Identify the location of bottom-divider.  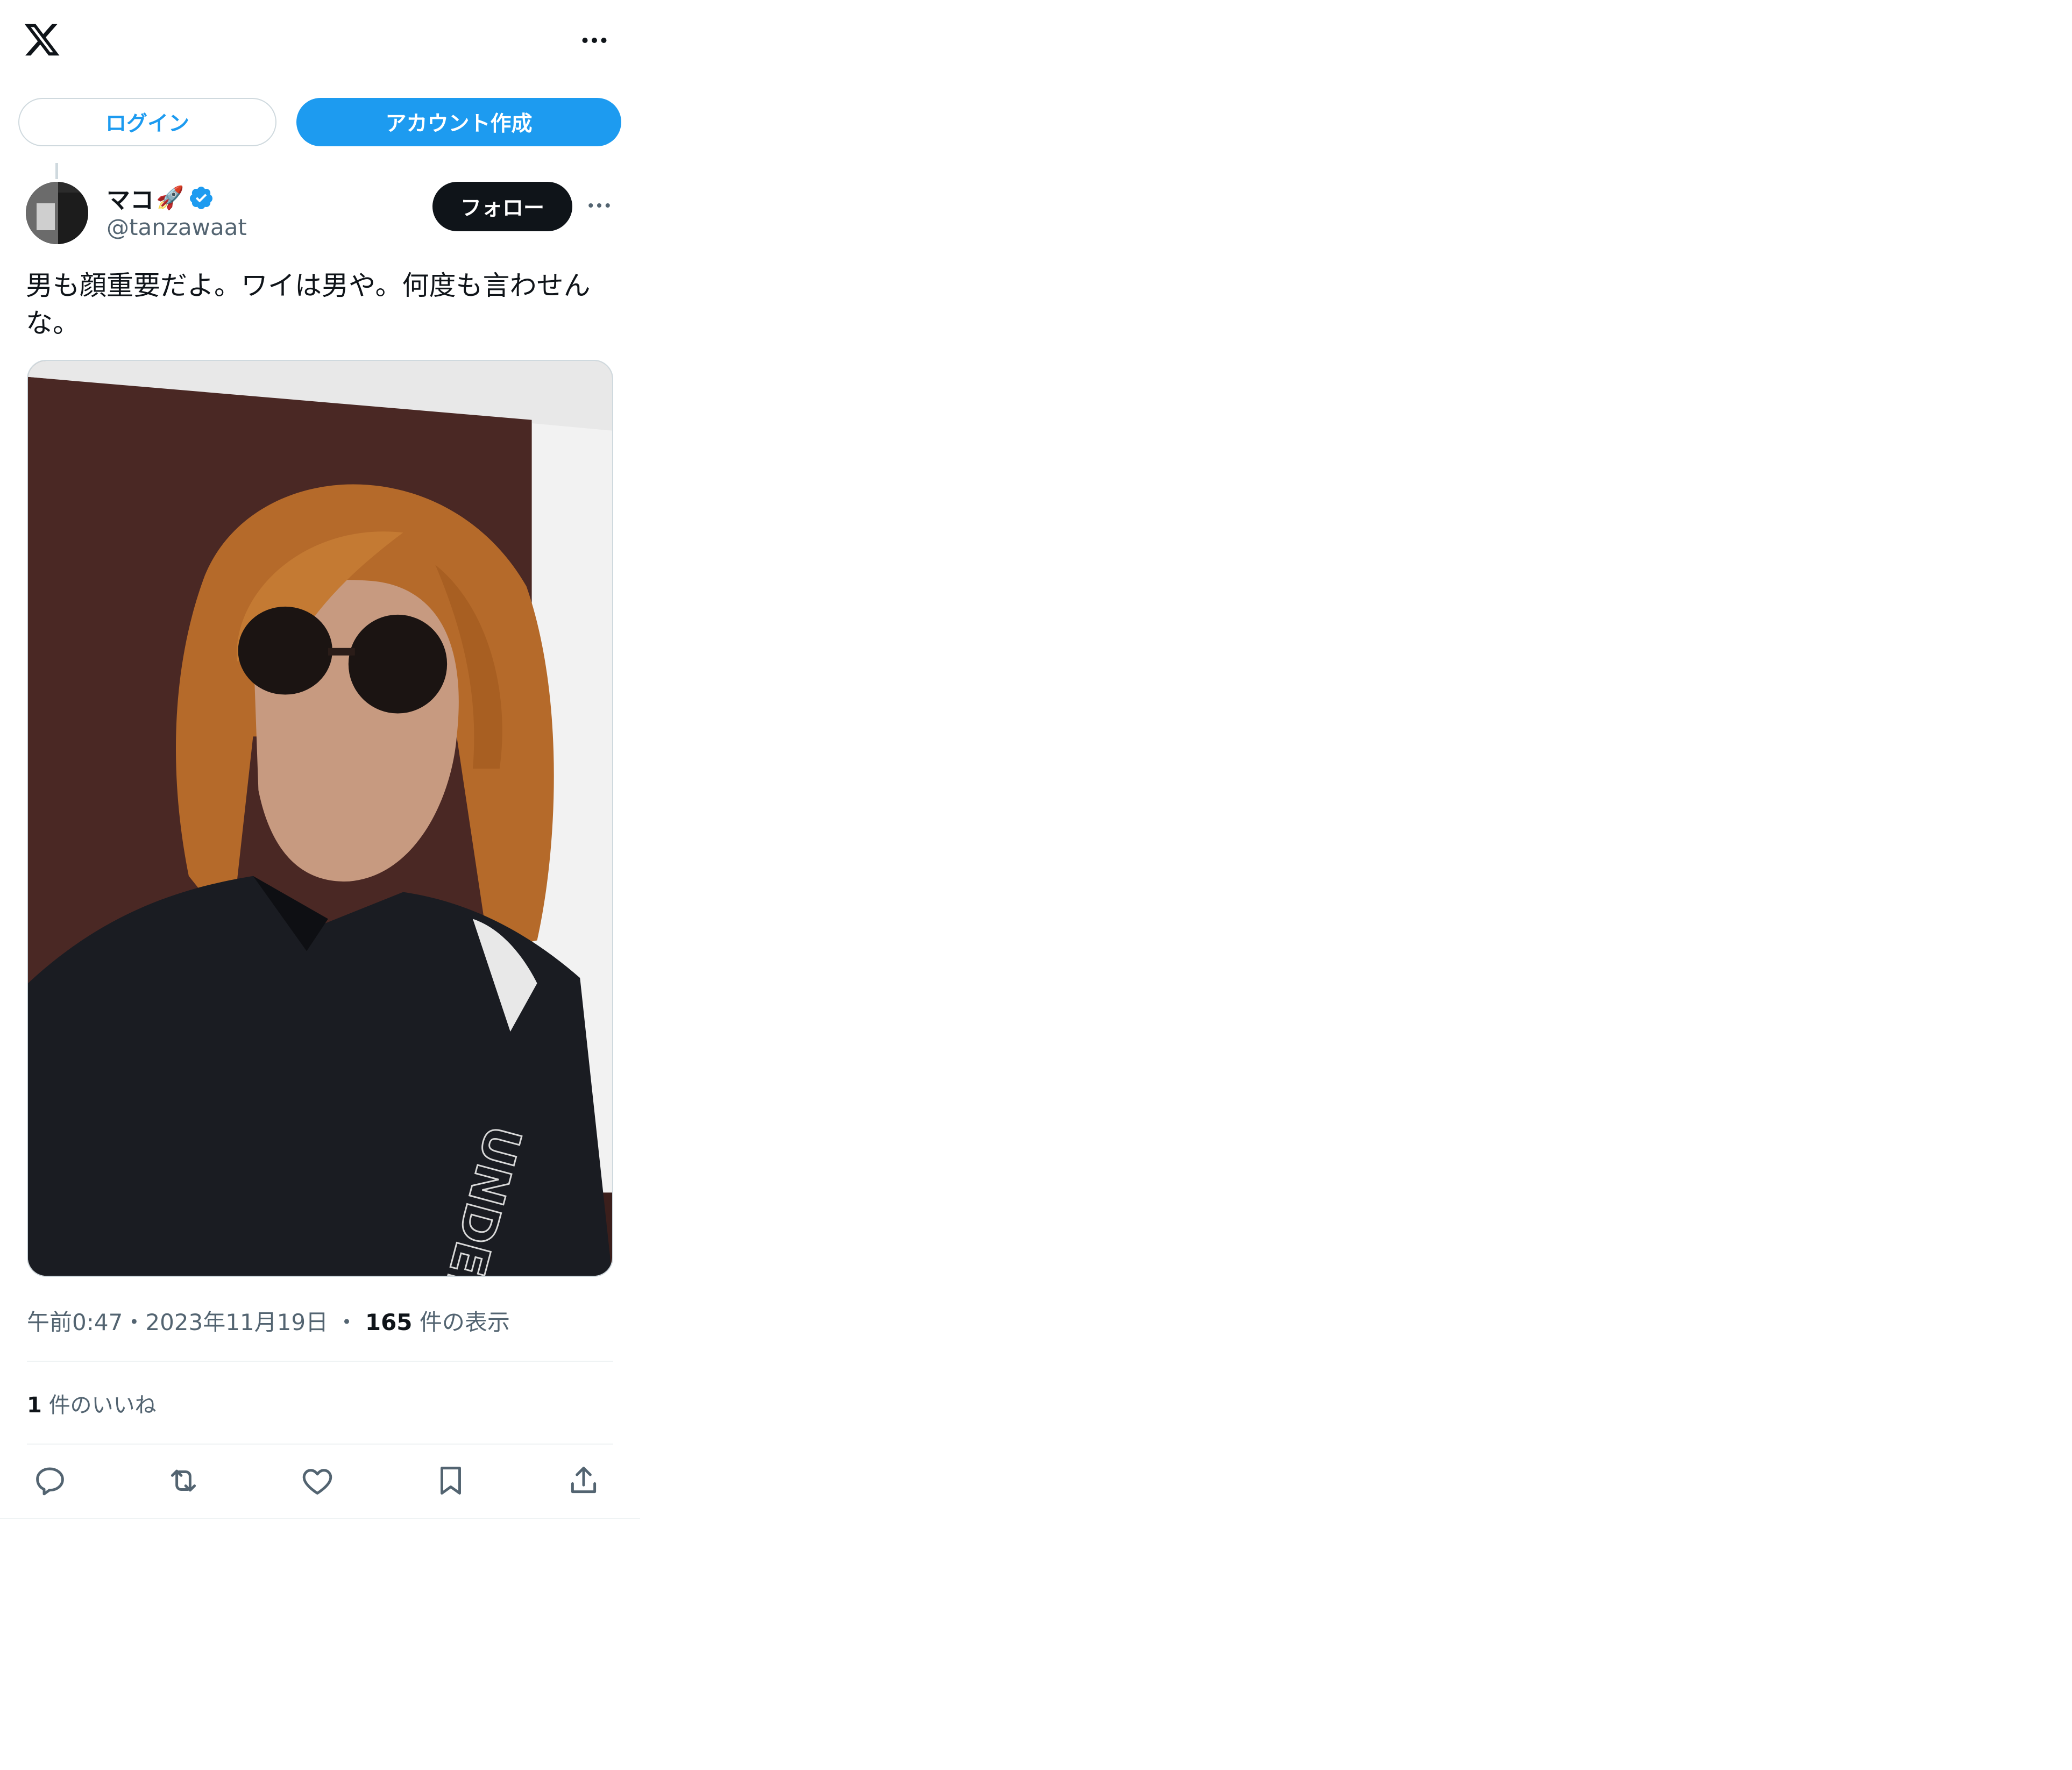
(320, 1518).